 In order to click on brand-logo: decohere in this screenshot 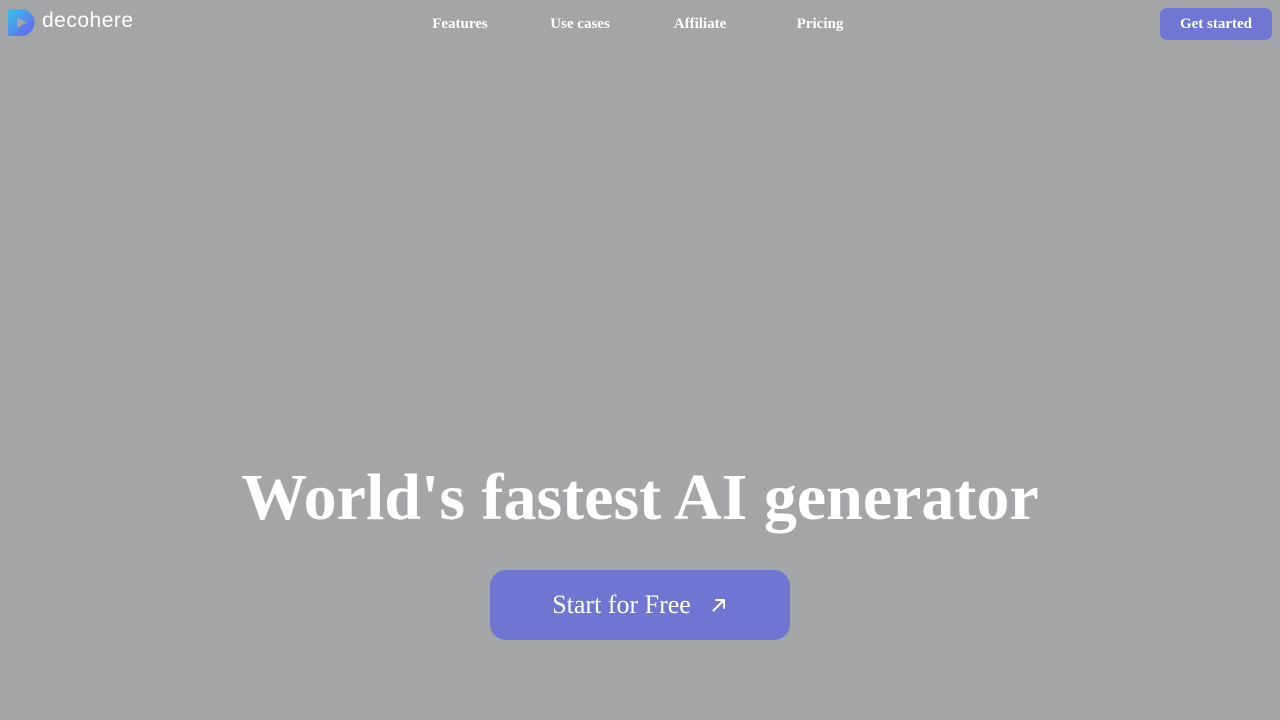, I will do `click(71, 22)`.